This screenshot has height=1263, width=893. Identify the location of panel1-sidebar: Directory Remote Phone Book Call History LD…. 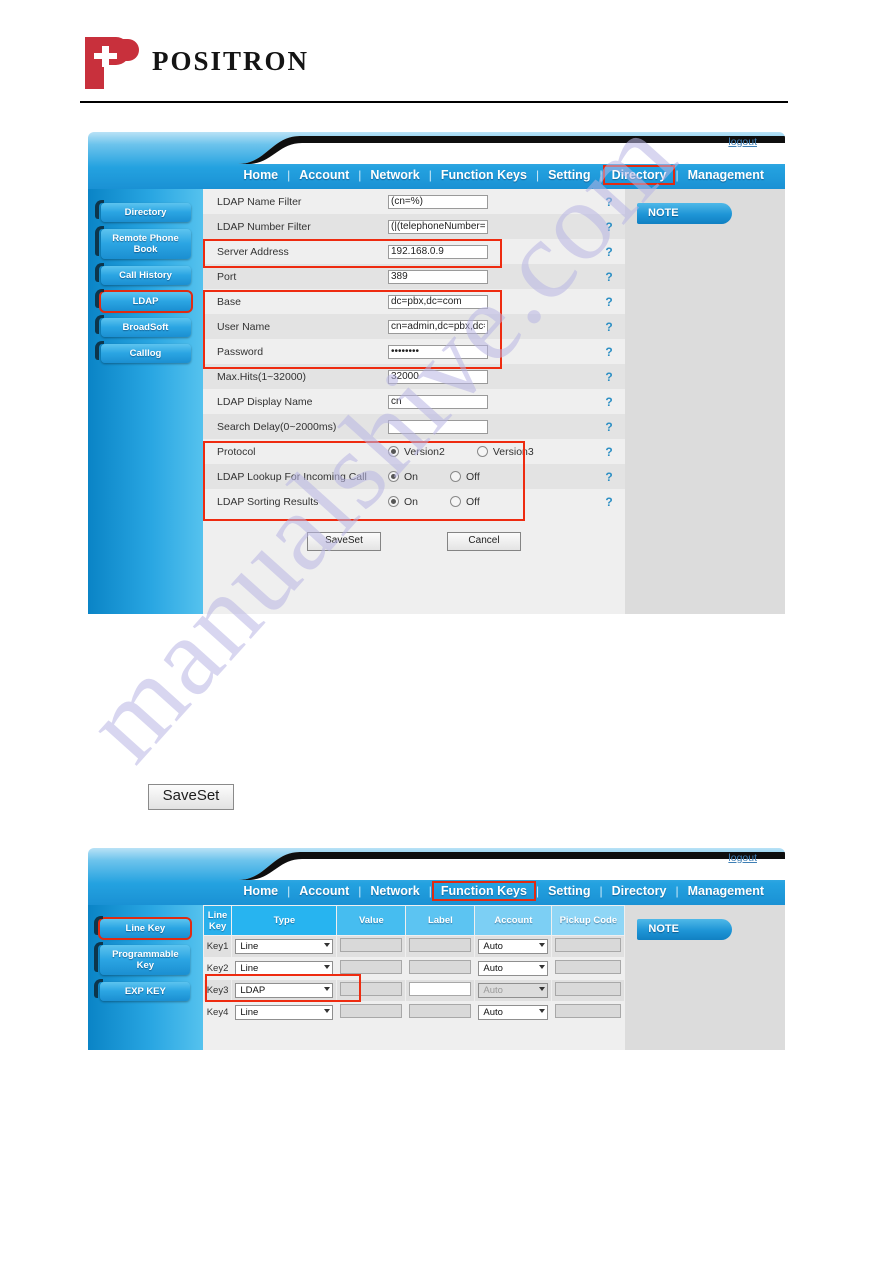
(145, 401).